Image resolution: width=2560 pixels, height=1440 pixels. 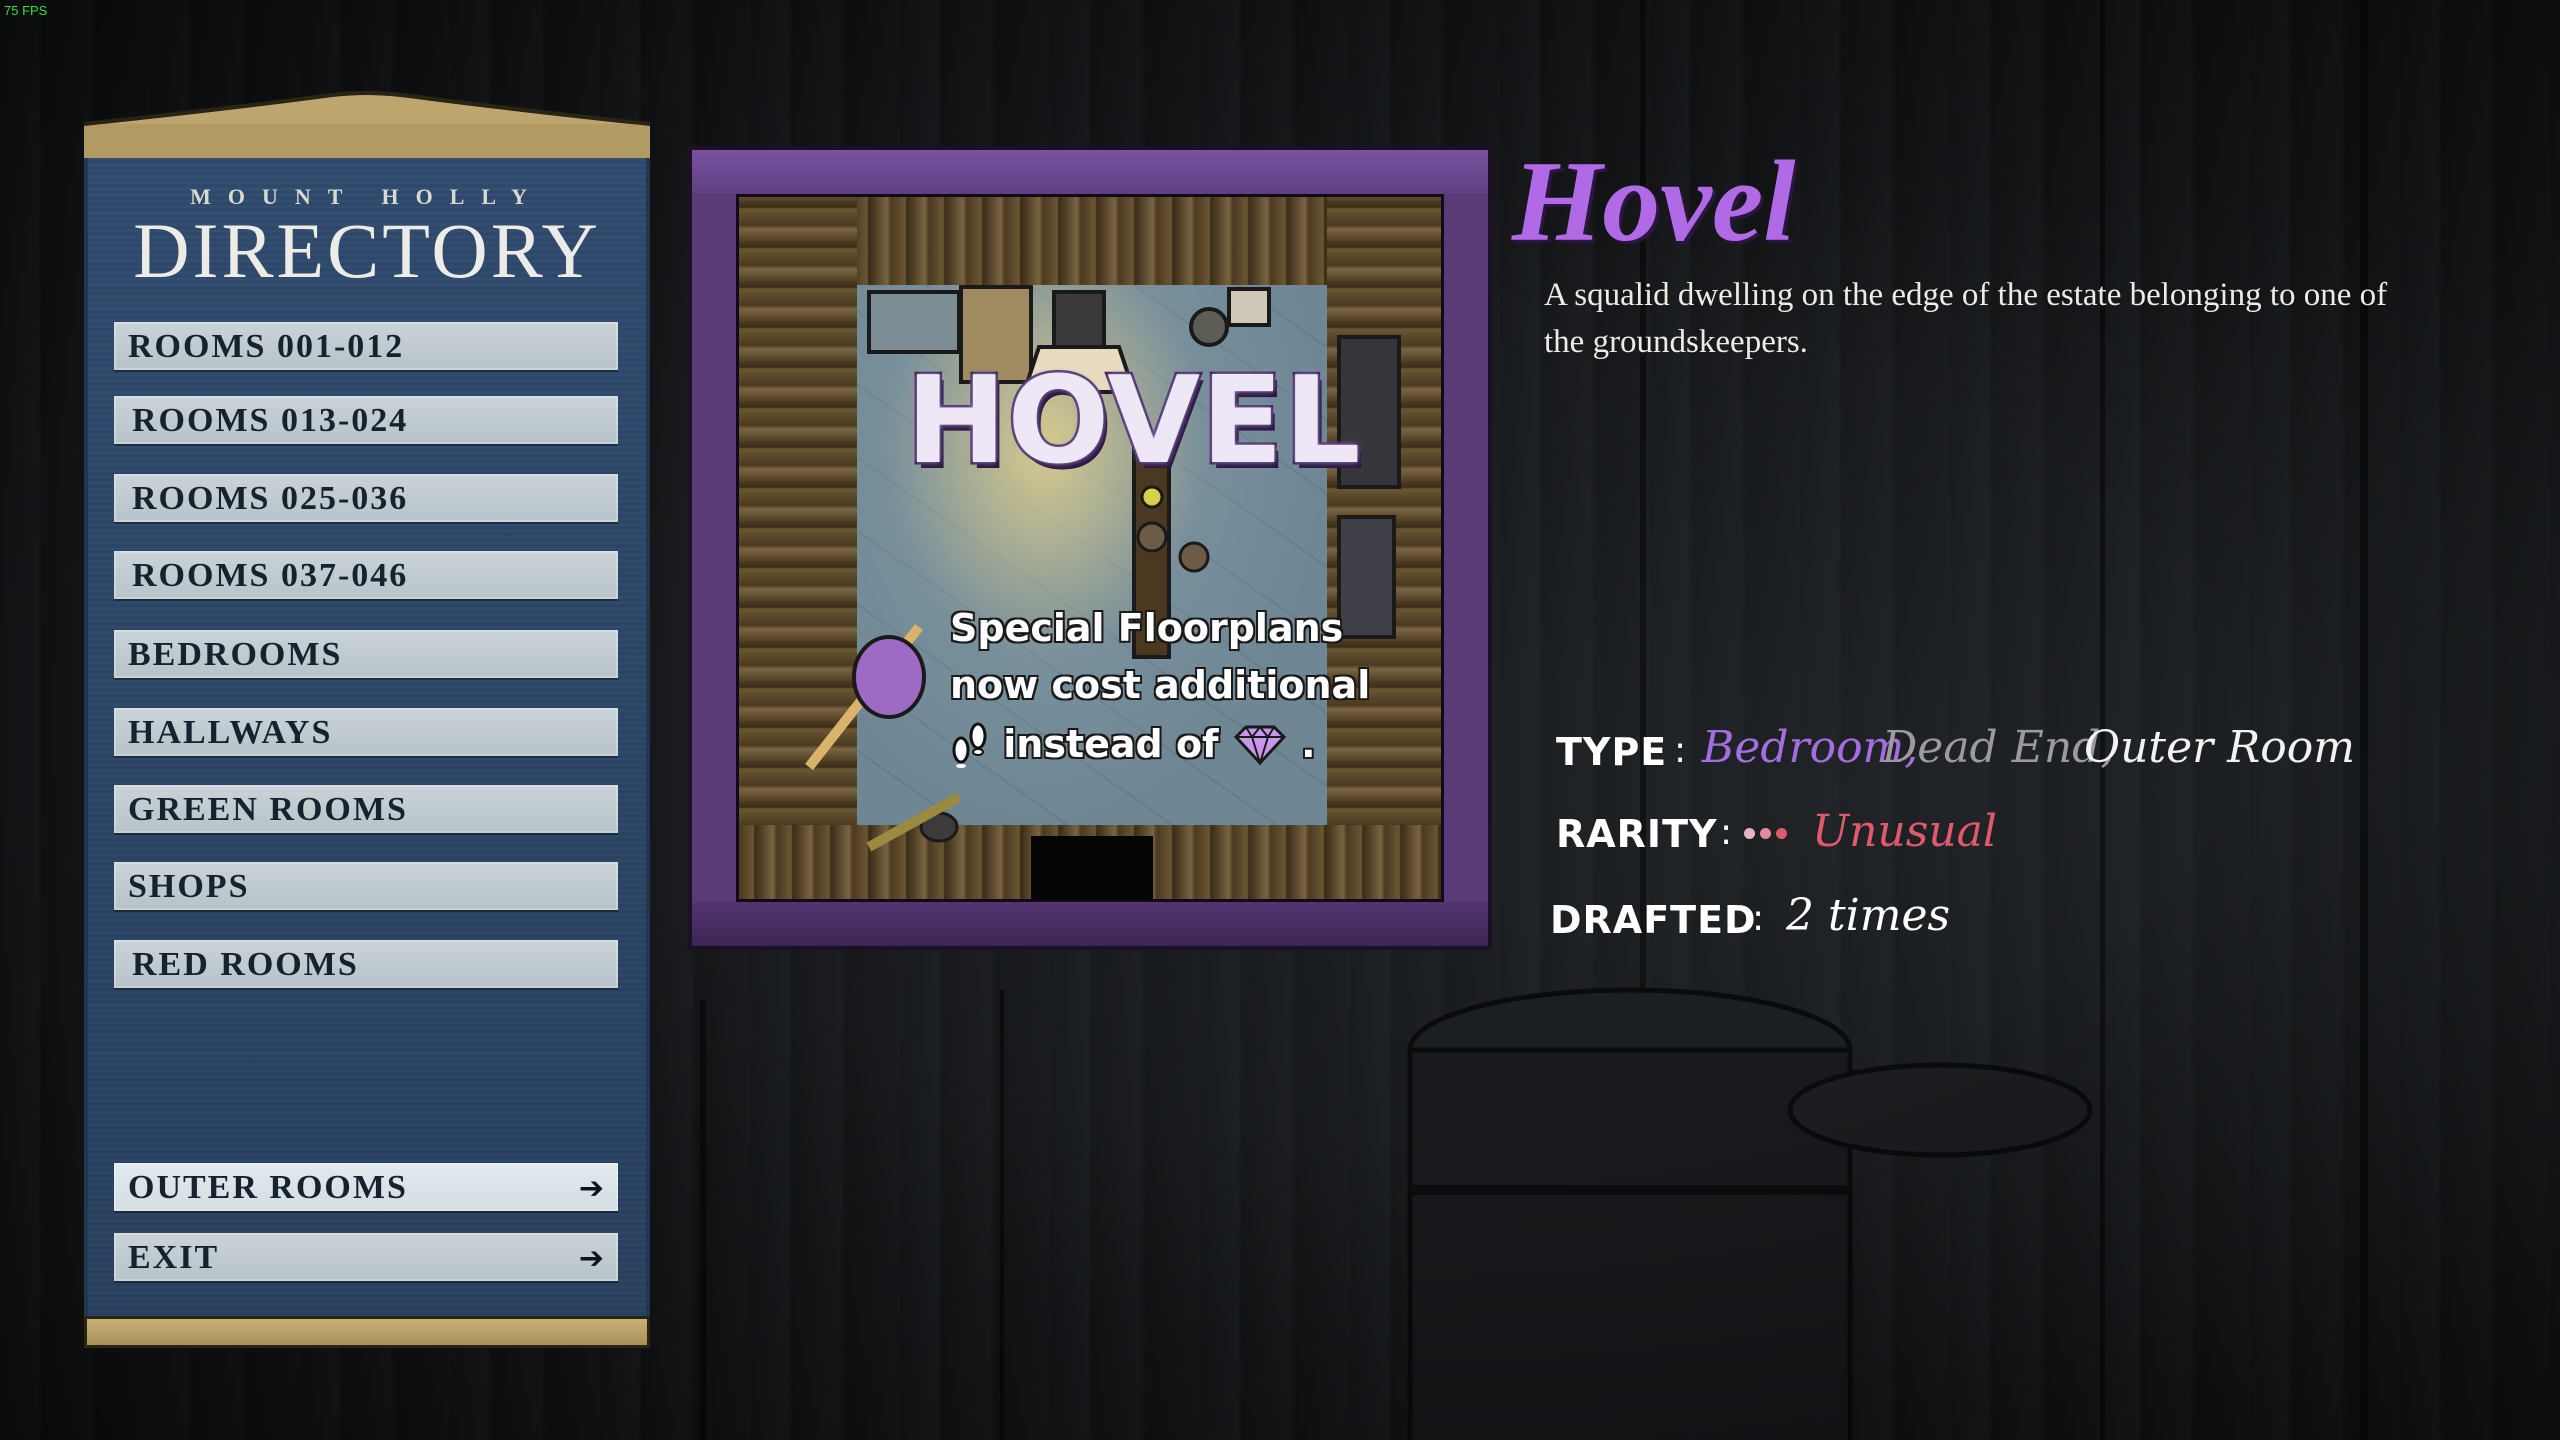 I want to click on rarity-label: RARITY, so click(x=1637, y=834).